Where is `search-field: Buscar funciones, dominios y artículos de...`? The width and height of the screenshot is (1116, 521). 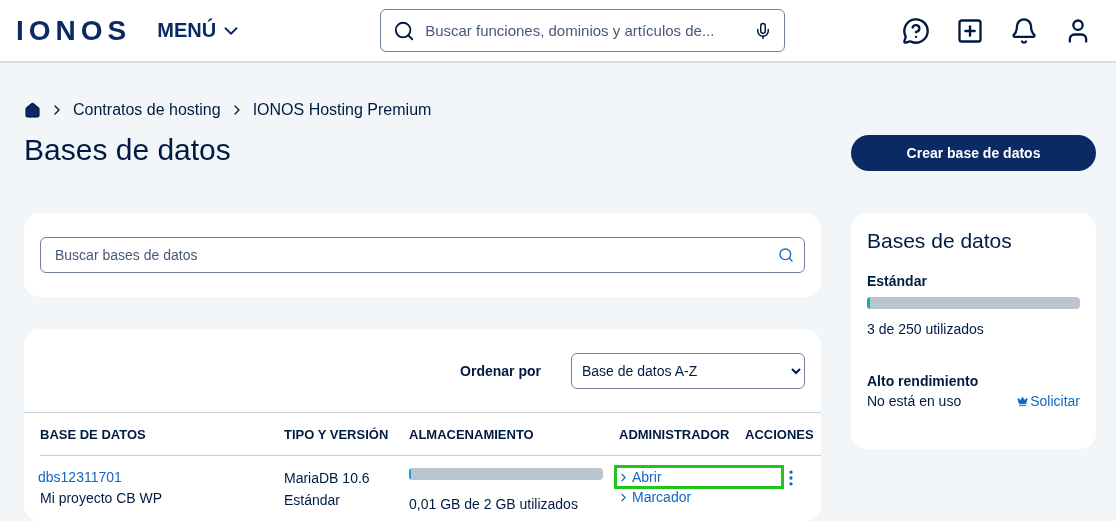 search-field: Buscar funciones, dominios y artículos de... is located at coordinates (583, 30).